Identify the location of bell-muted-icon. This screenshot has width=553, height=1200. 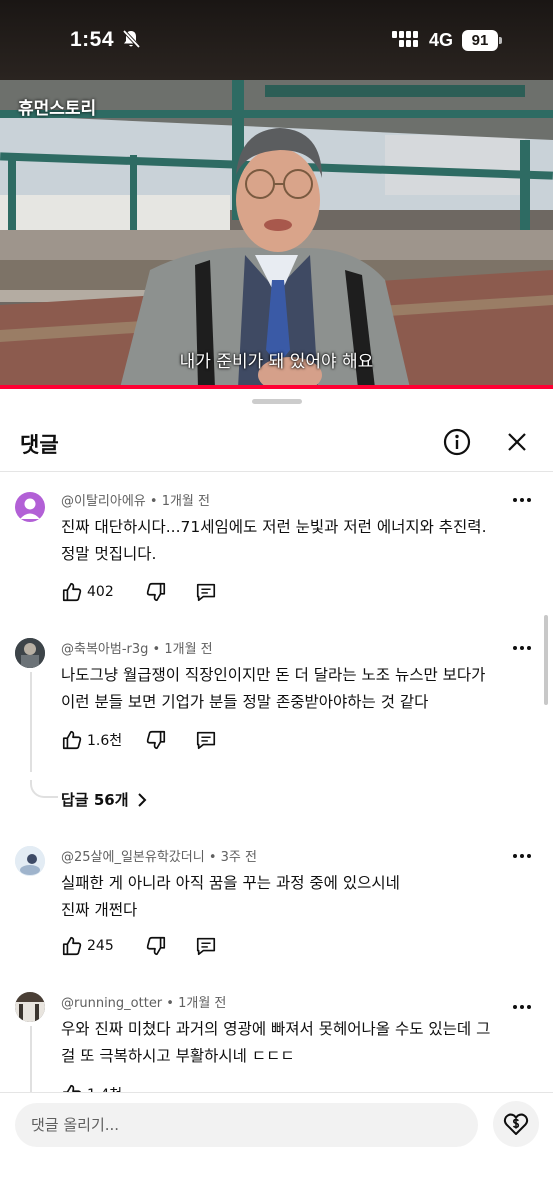
(131, 39).